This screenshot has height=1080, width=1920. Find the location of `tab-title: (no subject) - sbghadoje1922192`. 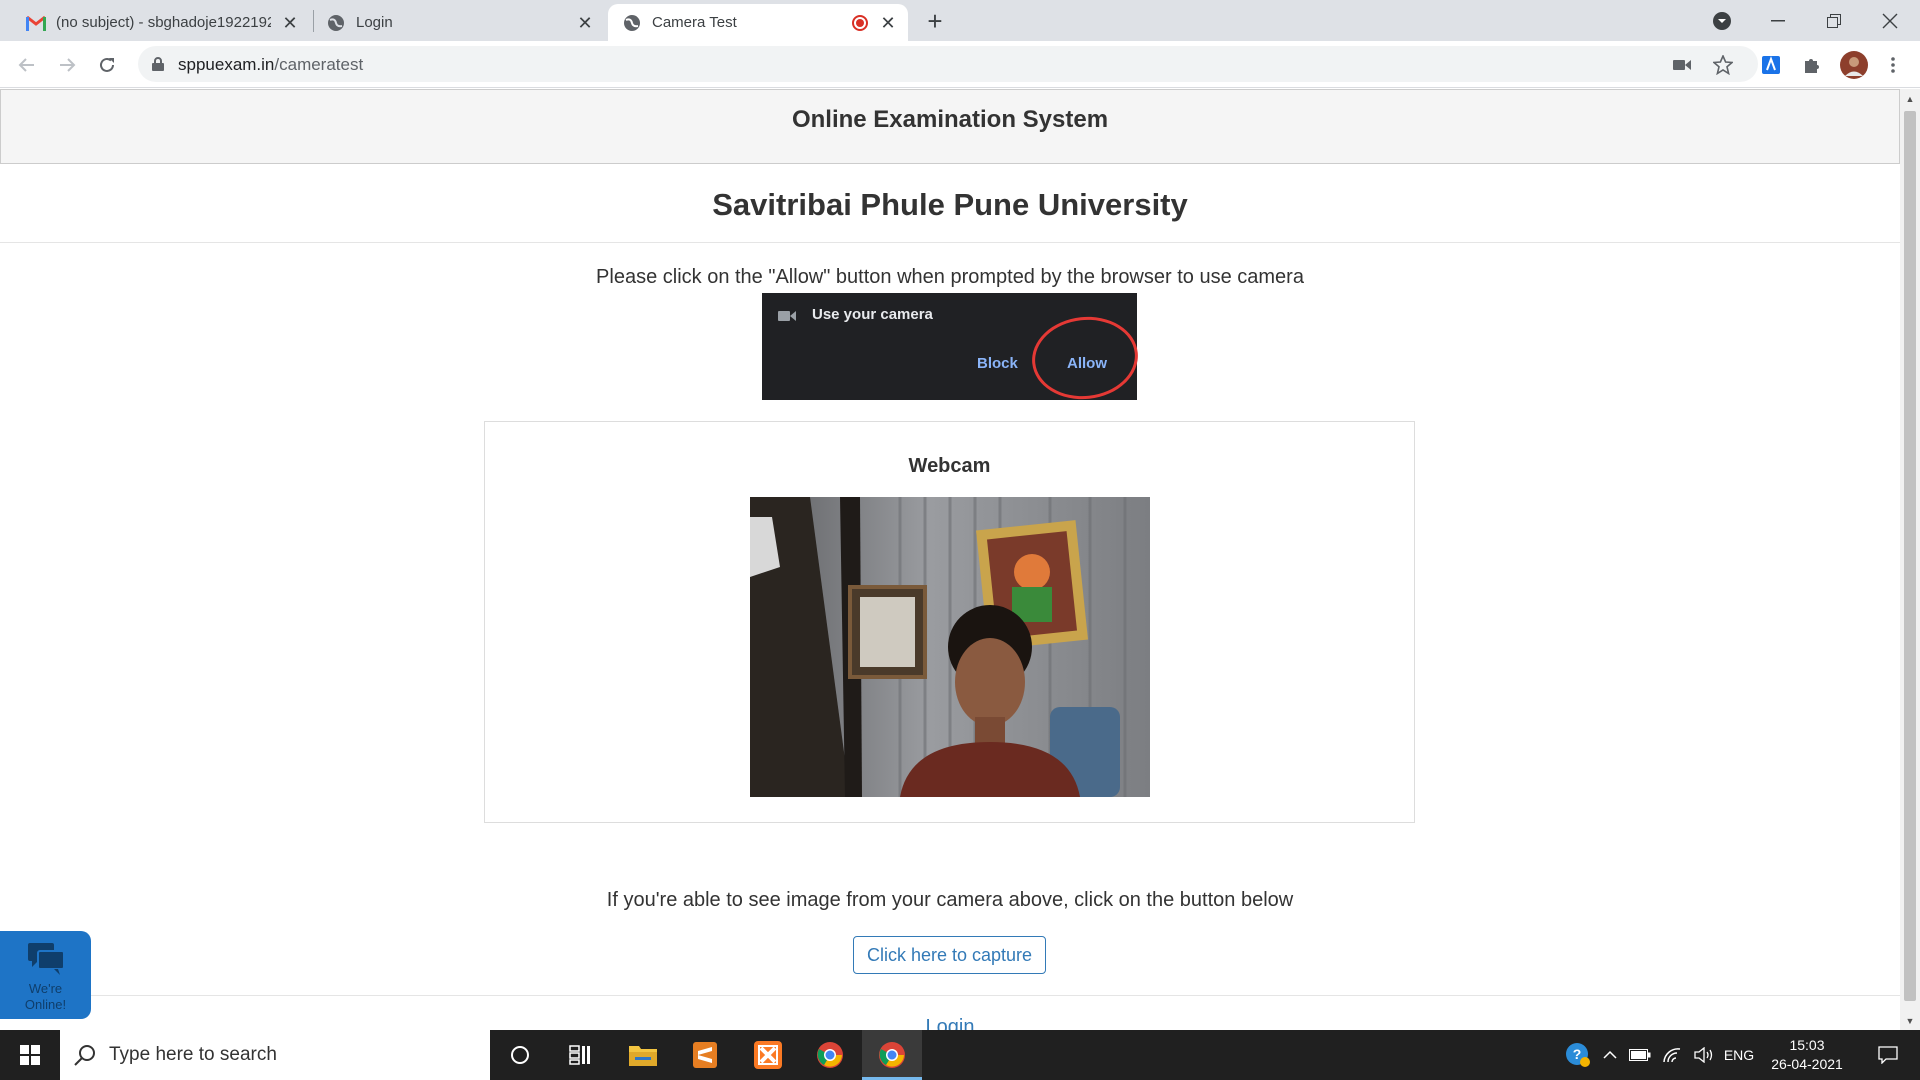

tab-title: (no subject) - sbghadoje1922192 is located at coordinates (163, 22).